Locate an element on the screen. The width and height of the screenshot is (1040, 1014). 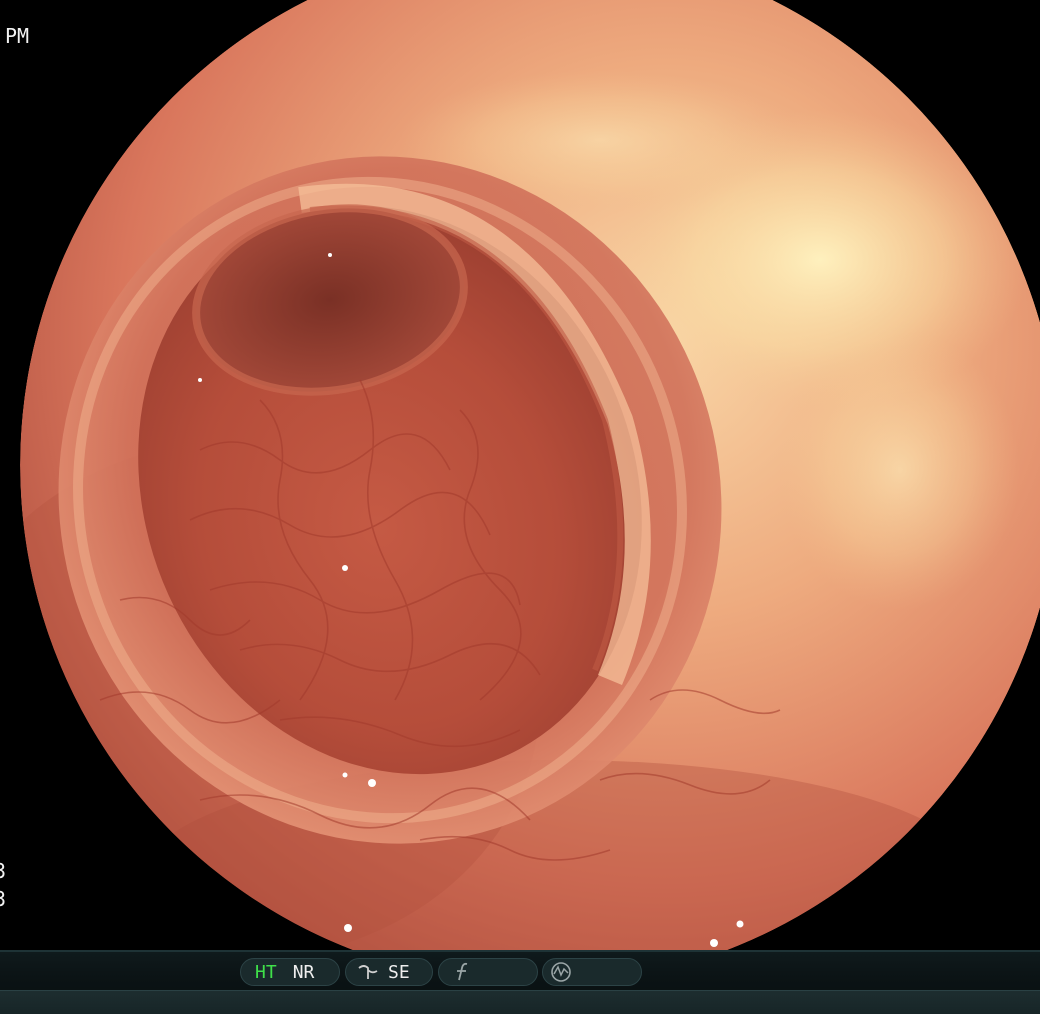
ht-nr-indicator: HT NR is located at coordinates (290, 972).